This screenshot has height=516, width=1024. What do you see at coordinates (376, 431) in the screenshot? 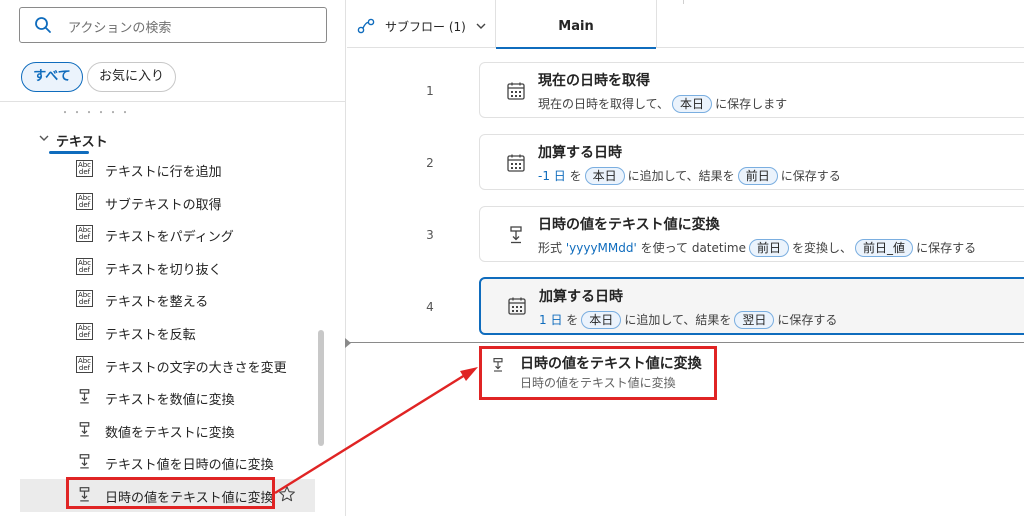
I see `annotation-arrow` at bounding box center [376, 431].